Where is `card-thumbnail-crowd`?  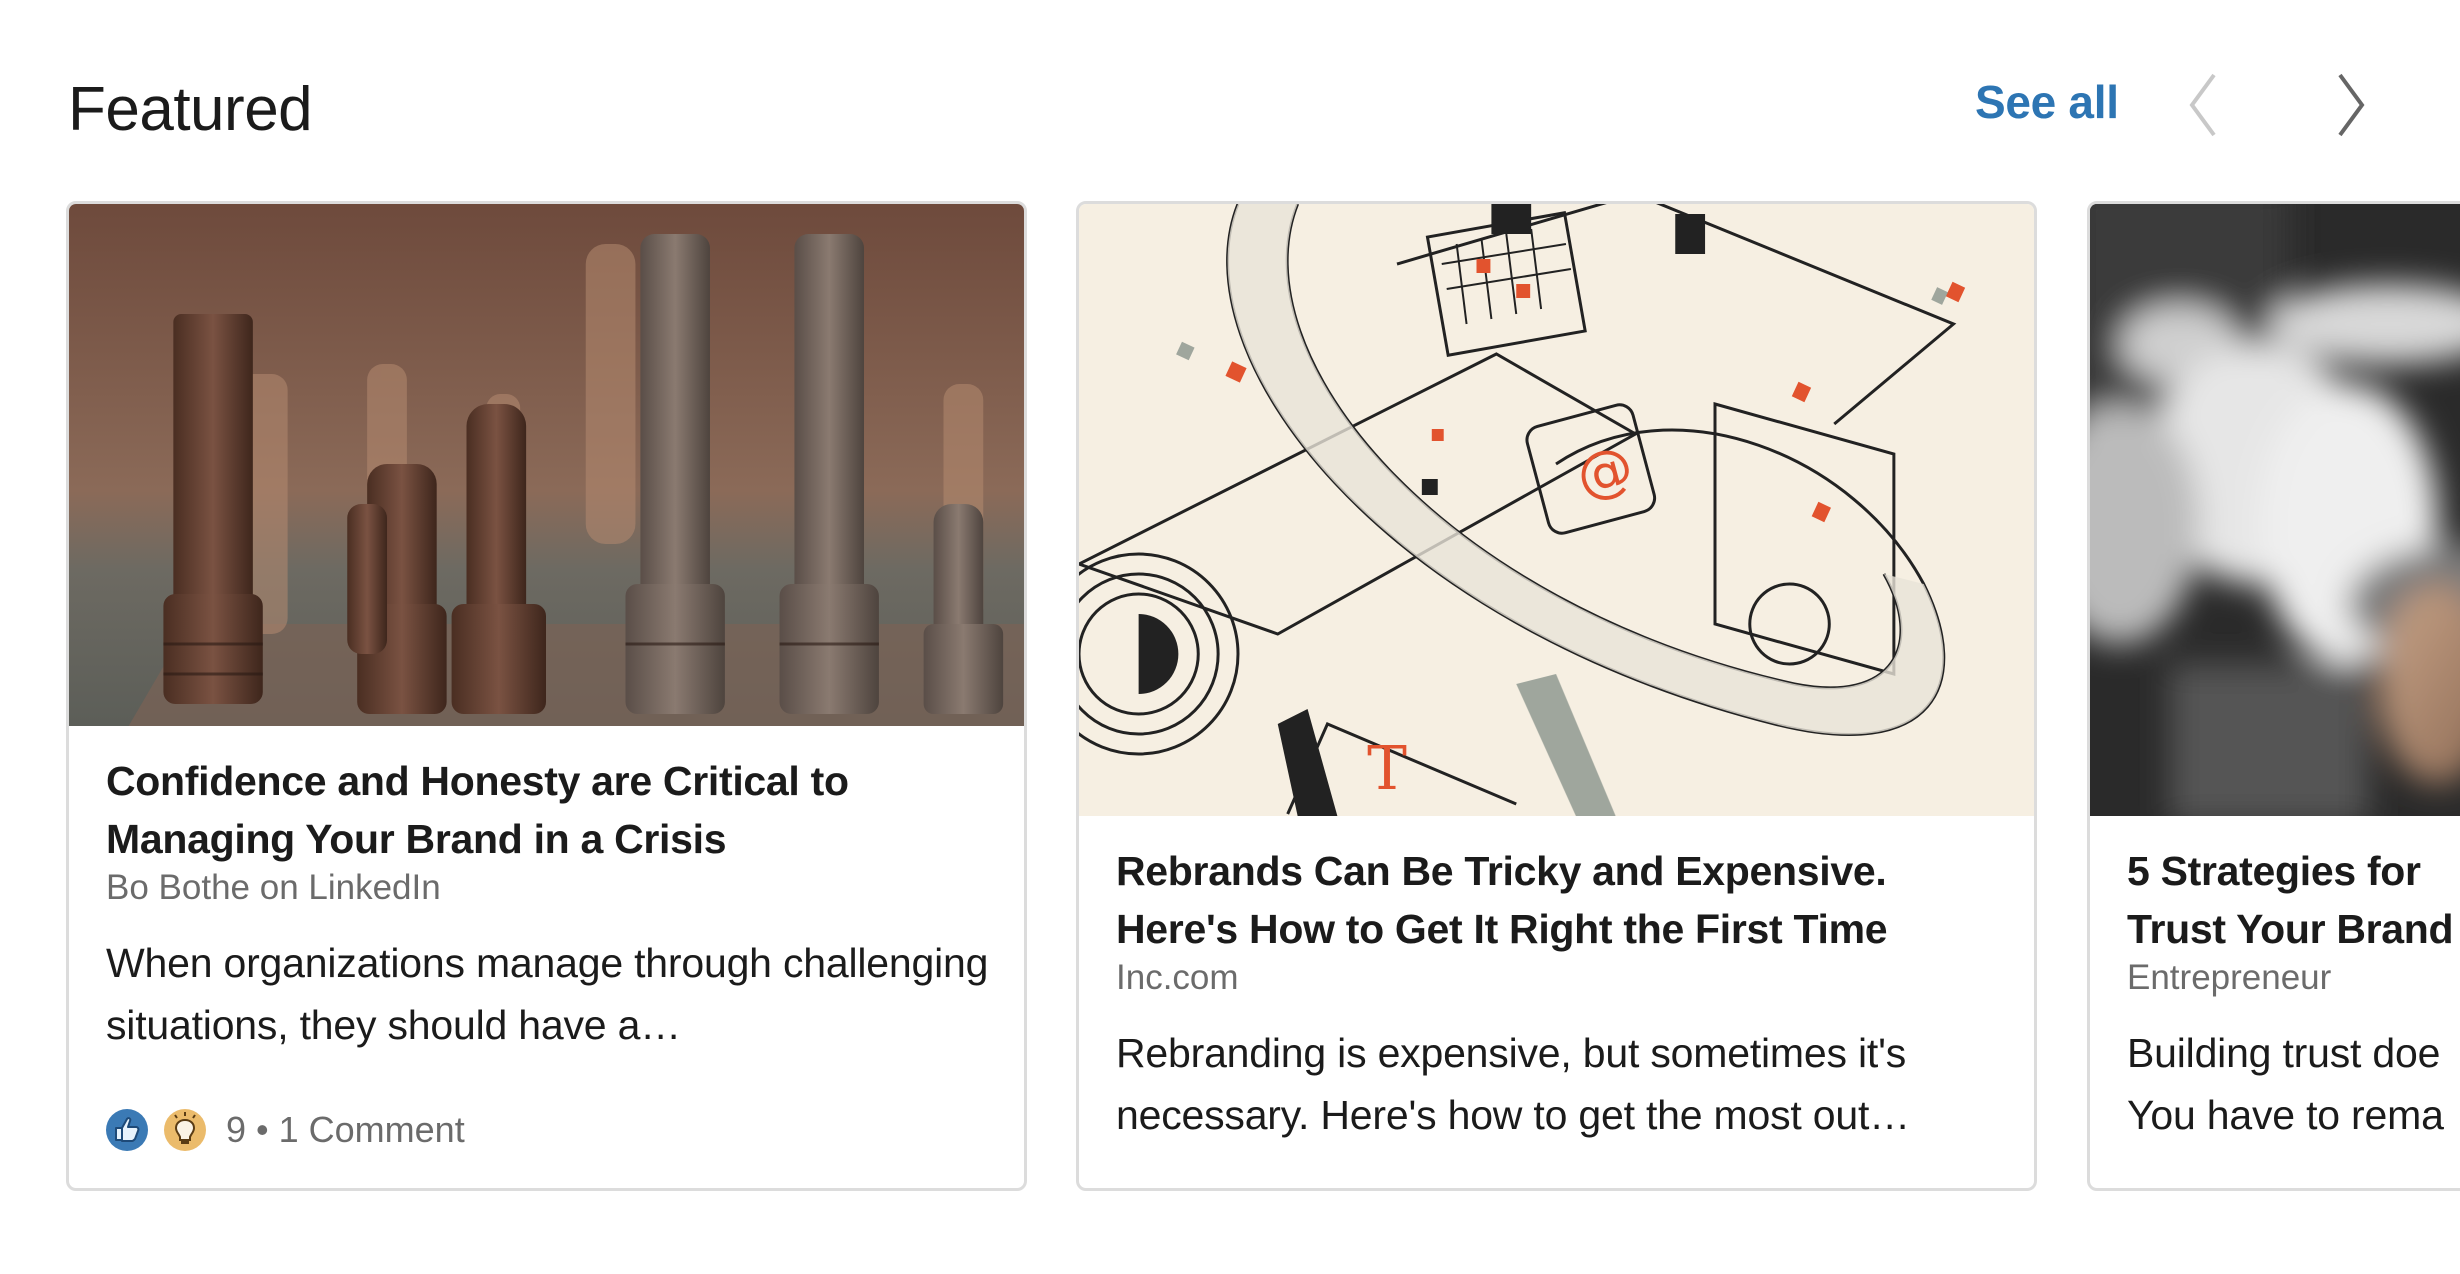
card-thumbnail-crowd is located at coordinates (2275, 510).